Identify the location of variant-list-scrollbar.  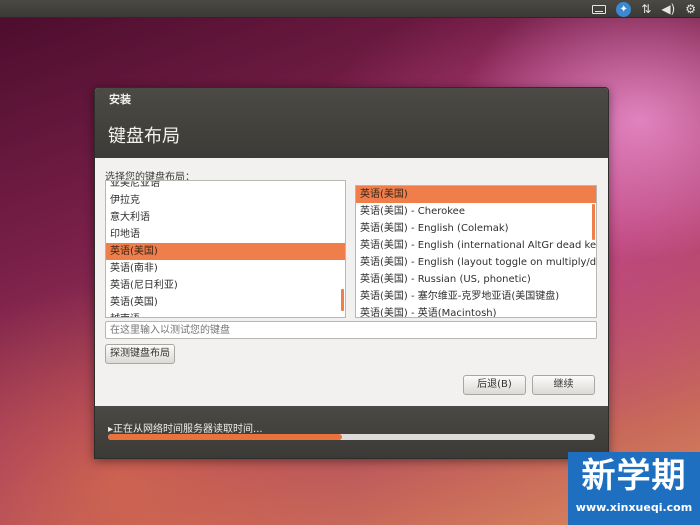
(593, 222).